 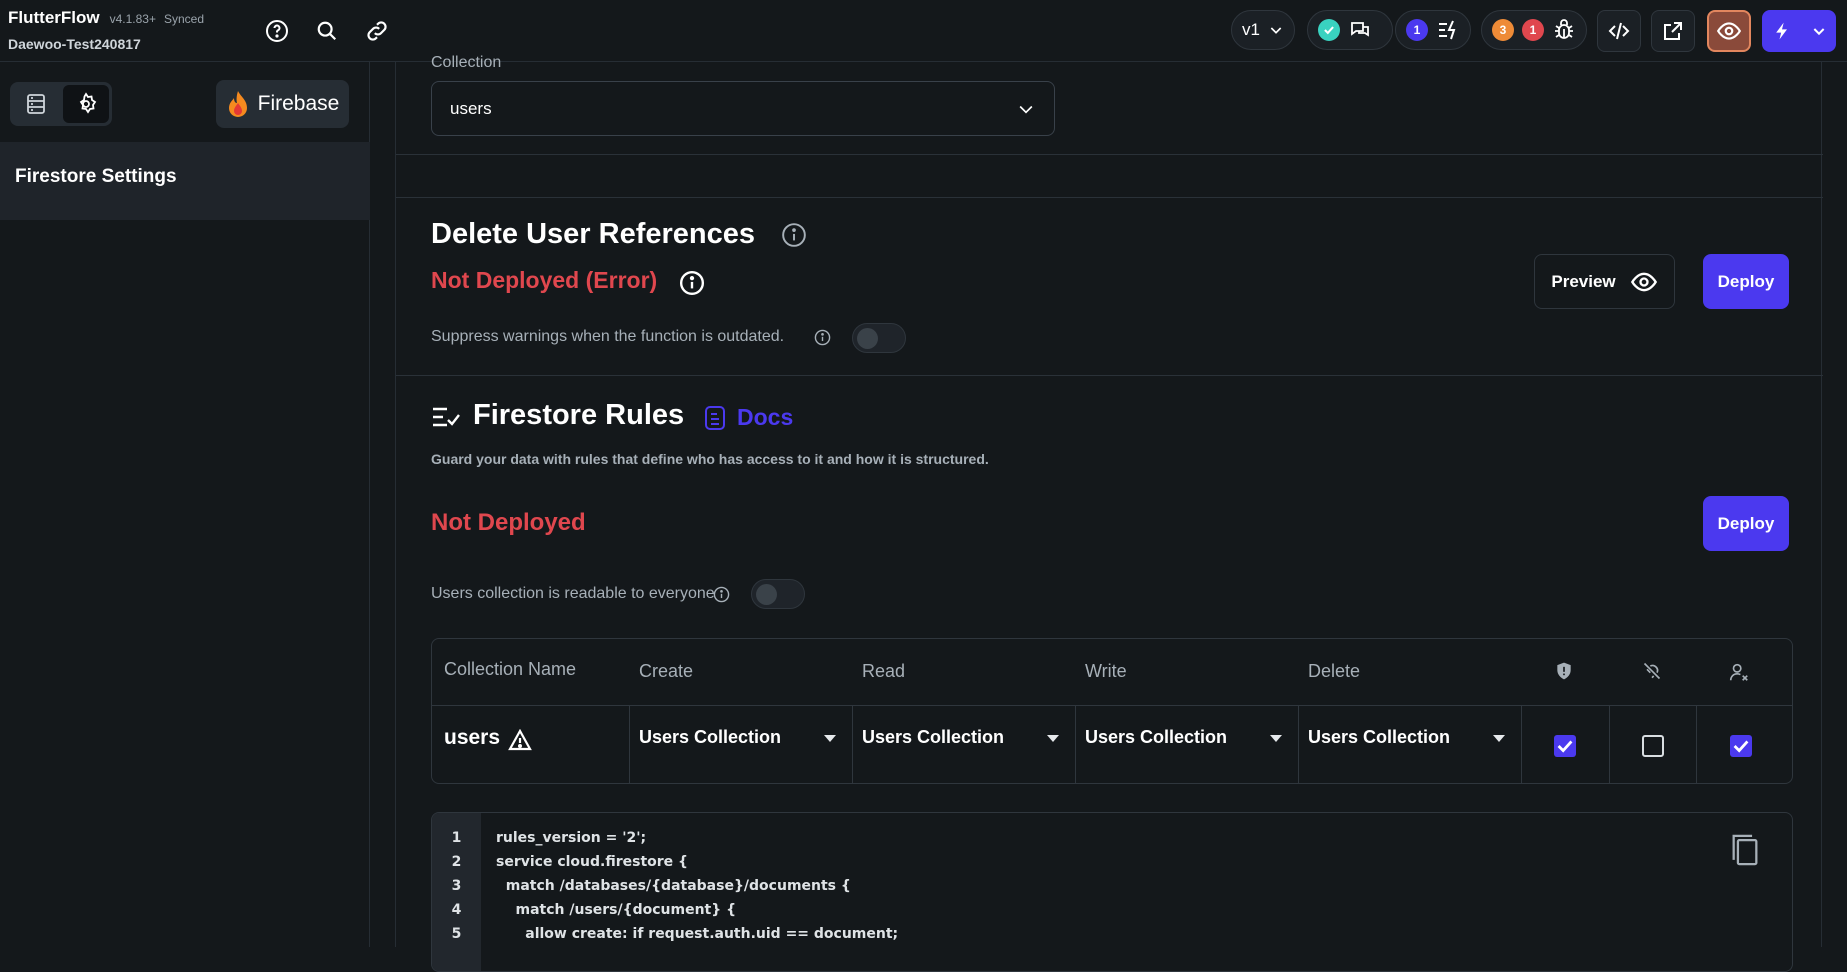 What do you see at coordinates (1503, 30) in the screenshot?
I see `warning-count: 3` at bounding box center [1503, 30].